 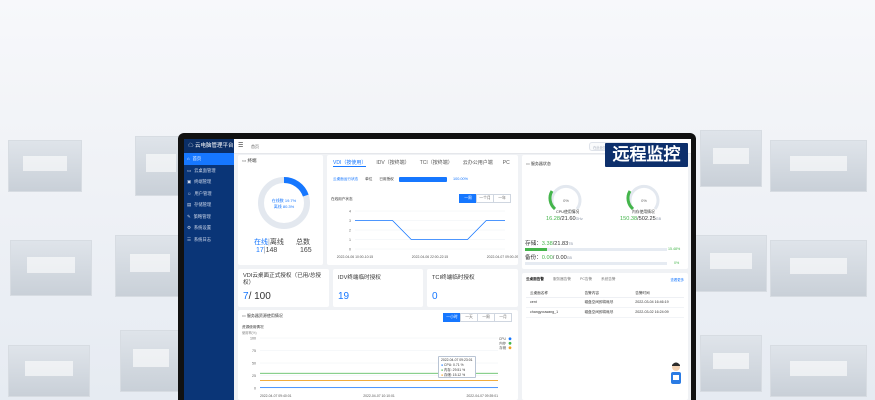 What do you see at coordinates (261, 242) in the screenshot?
I see `online-label: 在线` at bounding box center [261, 242].